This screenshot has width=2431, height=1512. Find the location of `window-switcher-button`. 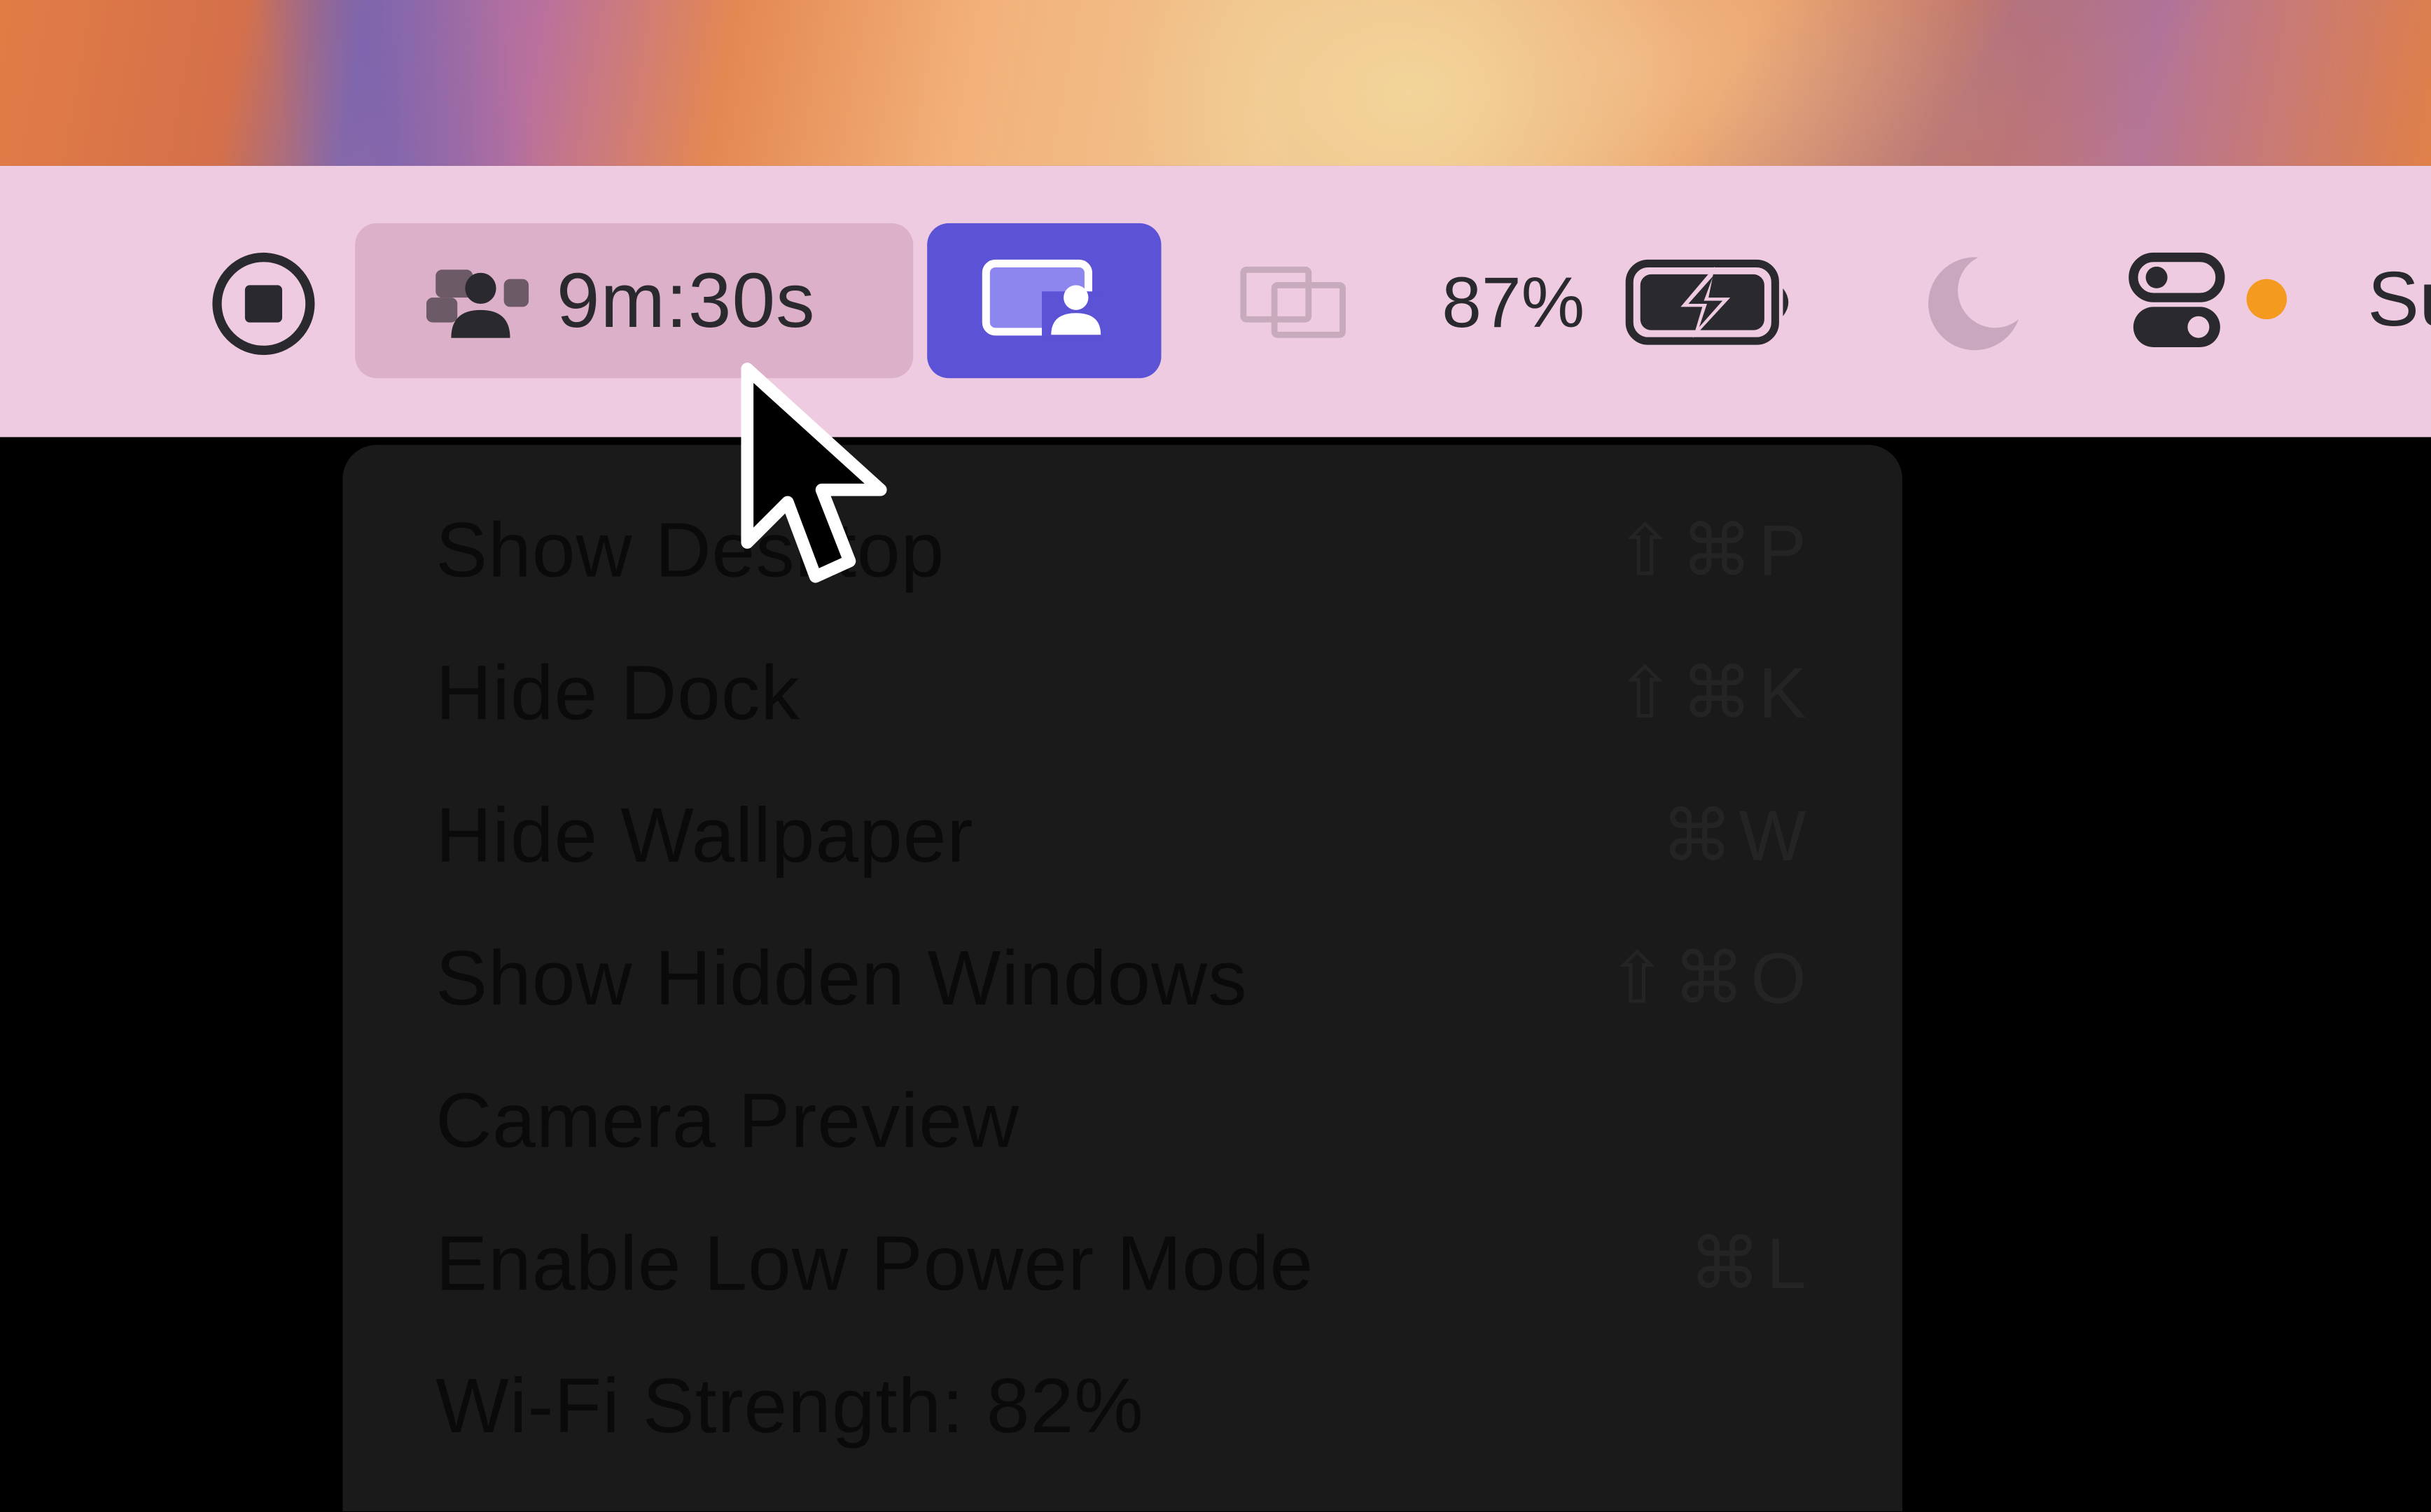

window-switcher-button is located at coordinates (1293, 302).